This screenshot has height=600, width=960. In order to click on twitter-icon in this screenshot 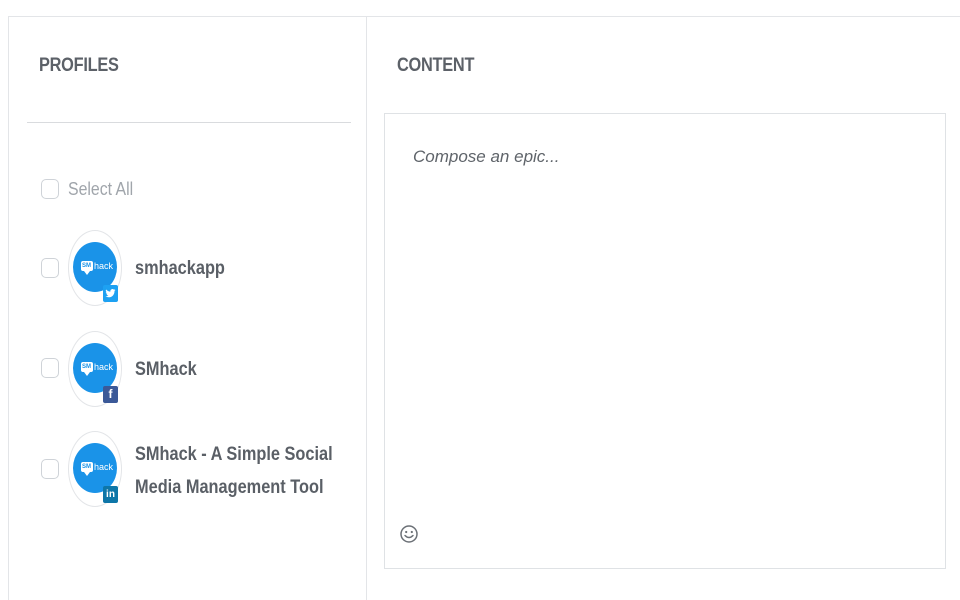, I will do `click(110, 293)`.